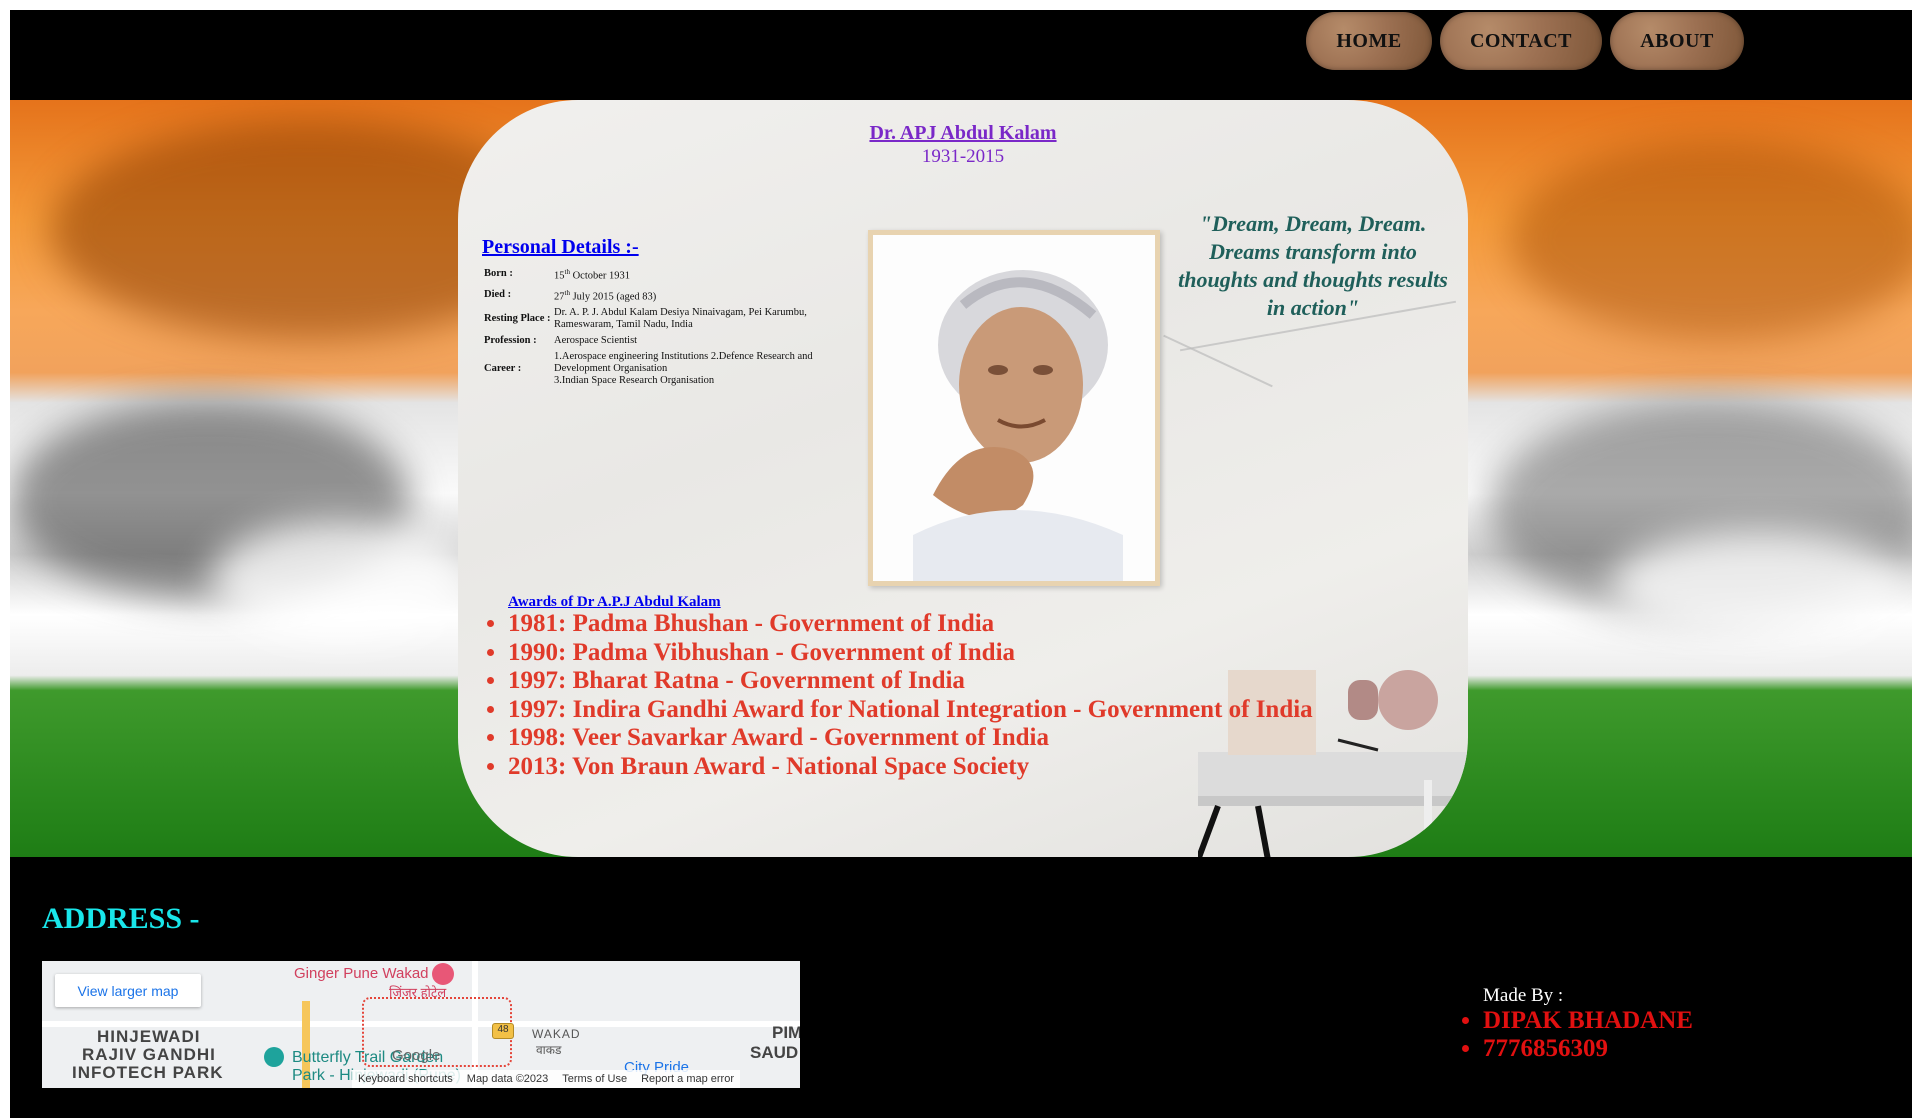 This screenshot has height=1118, width=1920. What do you see at coordinates (1521, 41) in the screenshot?
I see `nav-contact-button: CONTACT` at bounding box center [1521, 41].